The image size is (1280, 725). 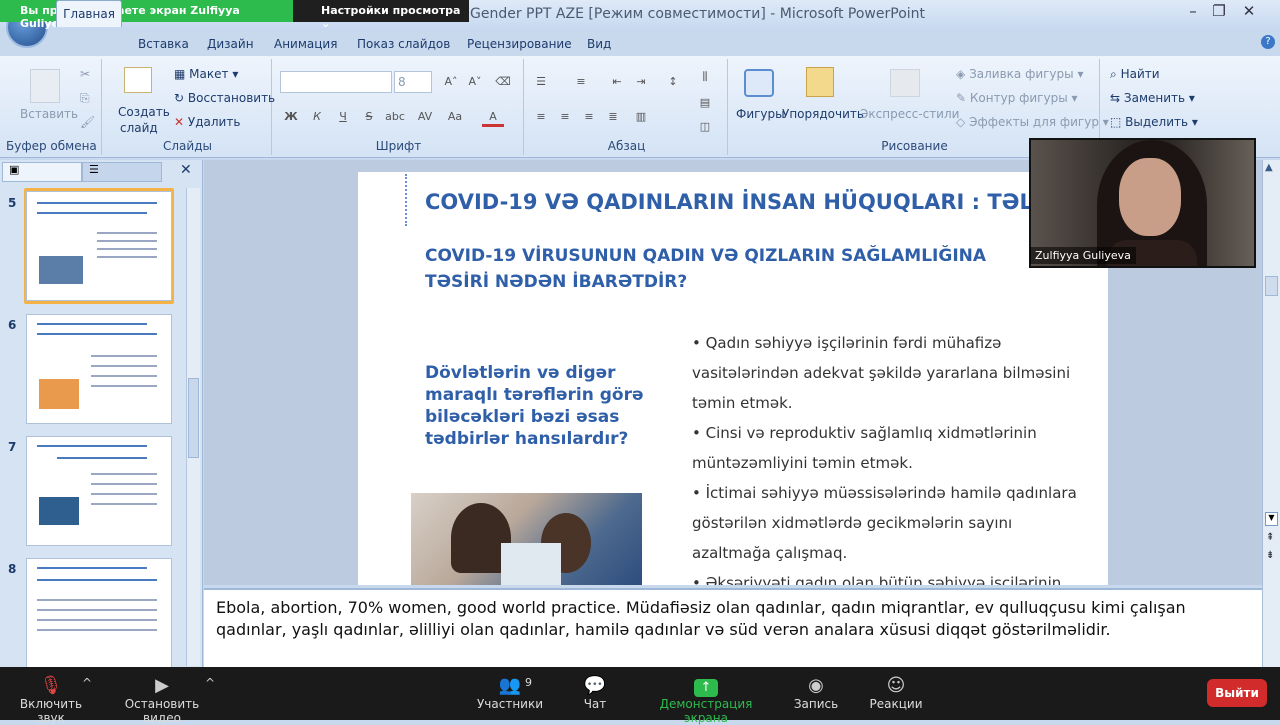 I want to click on align-left-icon: ≡, so click(x=541, y=117).